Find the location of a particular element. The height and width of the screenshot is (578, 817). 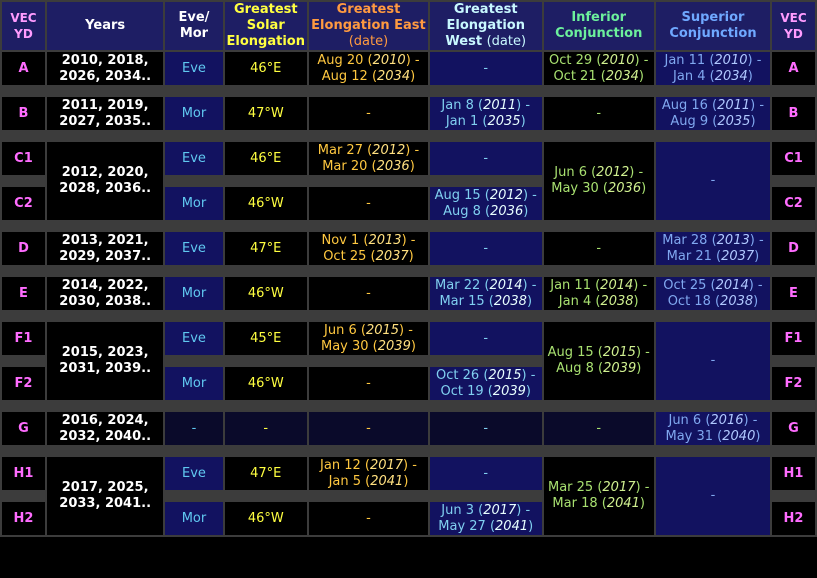

vec-yd-left: H2 is located at coordinates (23, 518).